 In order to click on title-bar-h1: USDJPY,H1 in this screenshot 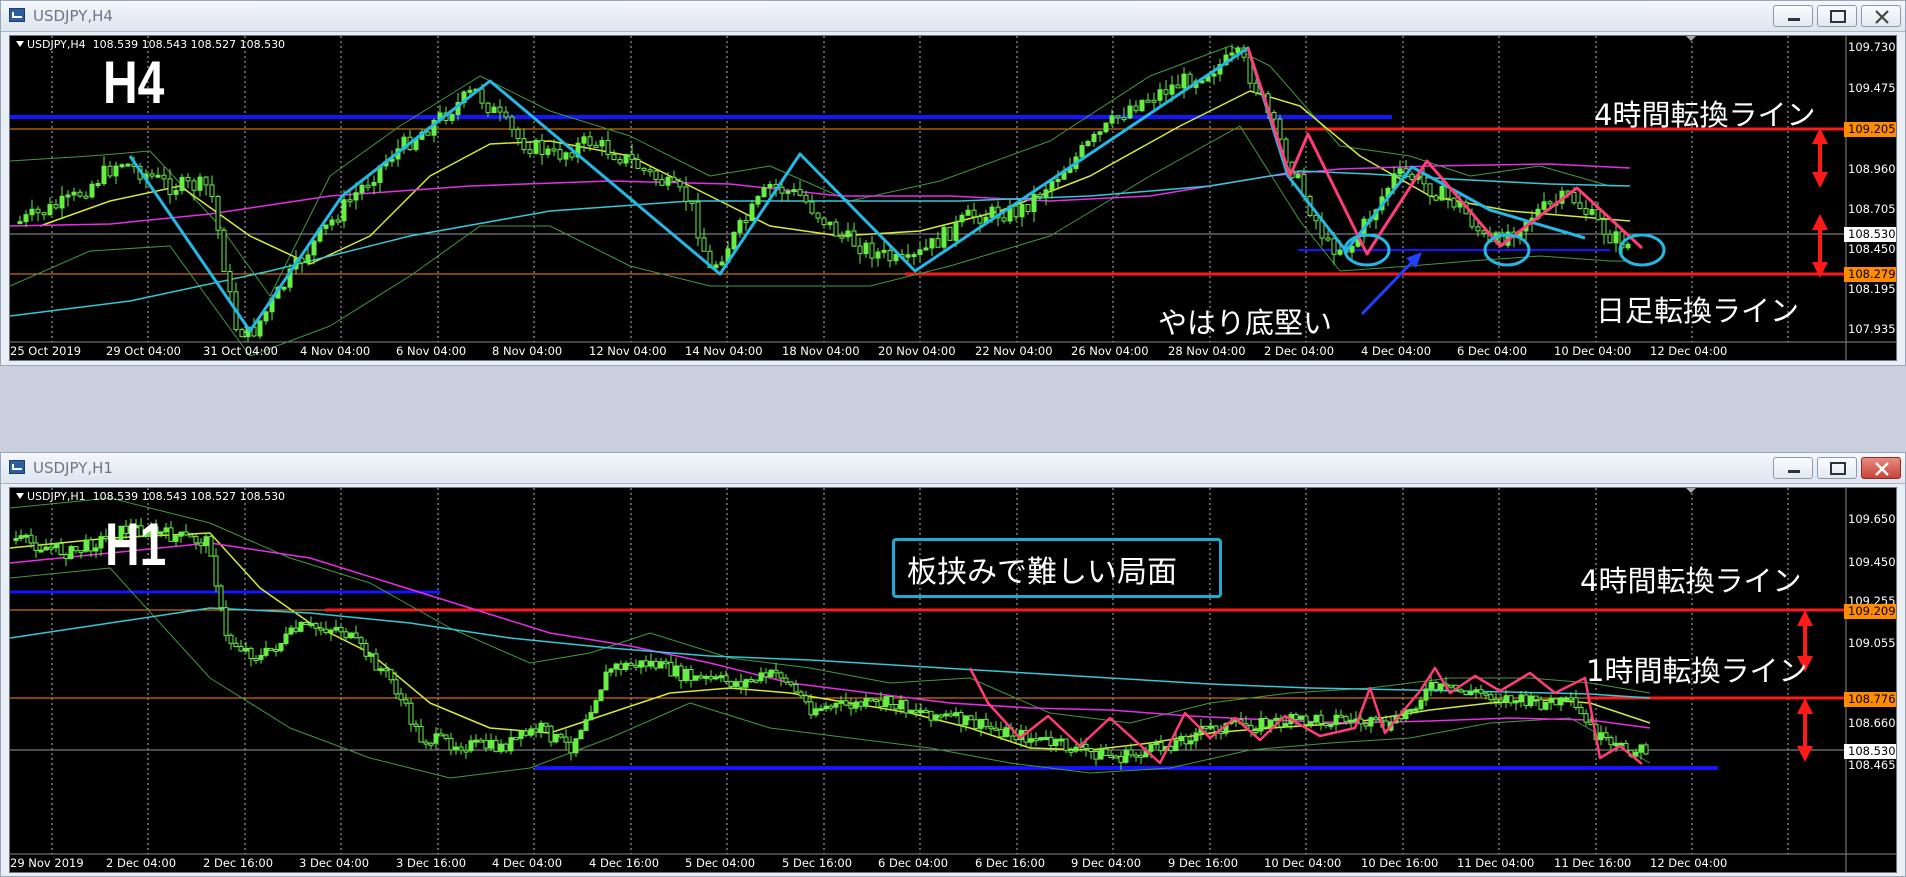, I will do `click(953, 468)`.